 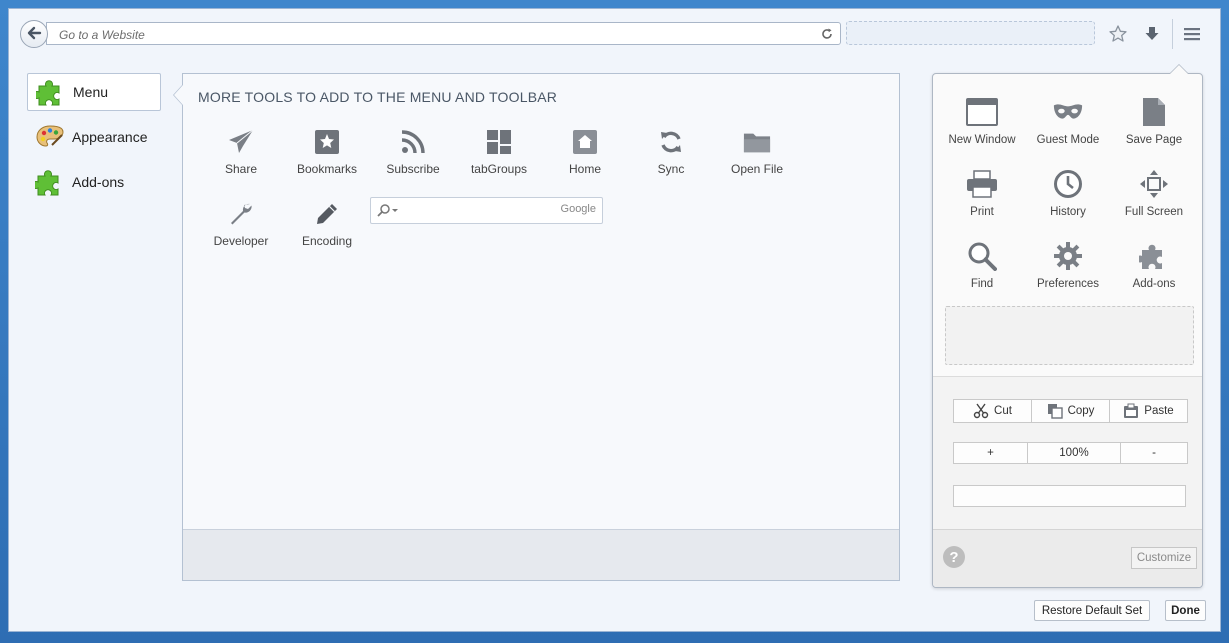 What do you see at coordinates (1131, 410) in the screenshot?
I see `paste-icon` at bounding box center [1131, 410].